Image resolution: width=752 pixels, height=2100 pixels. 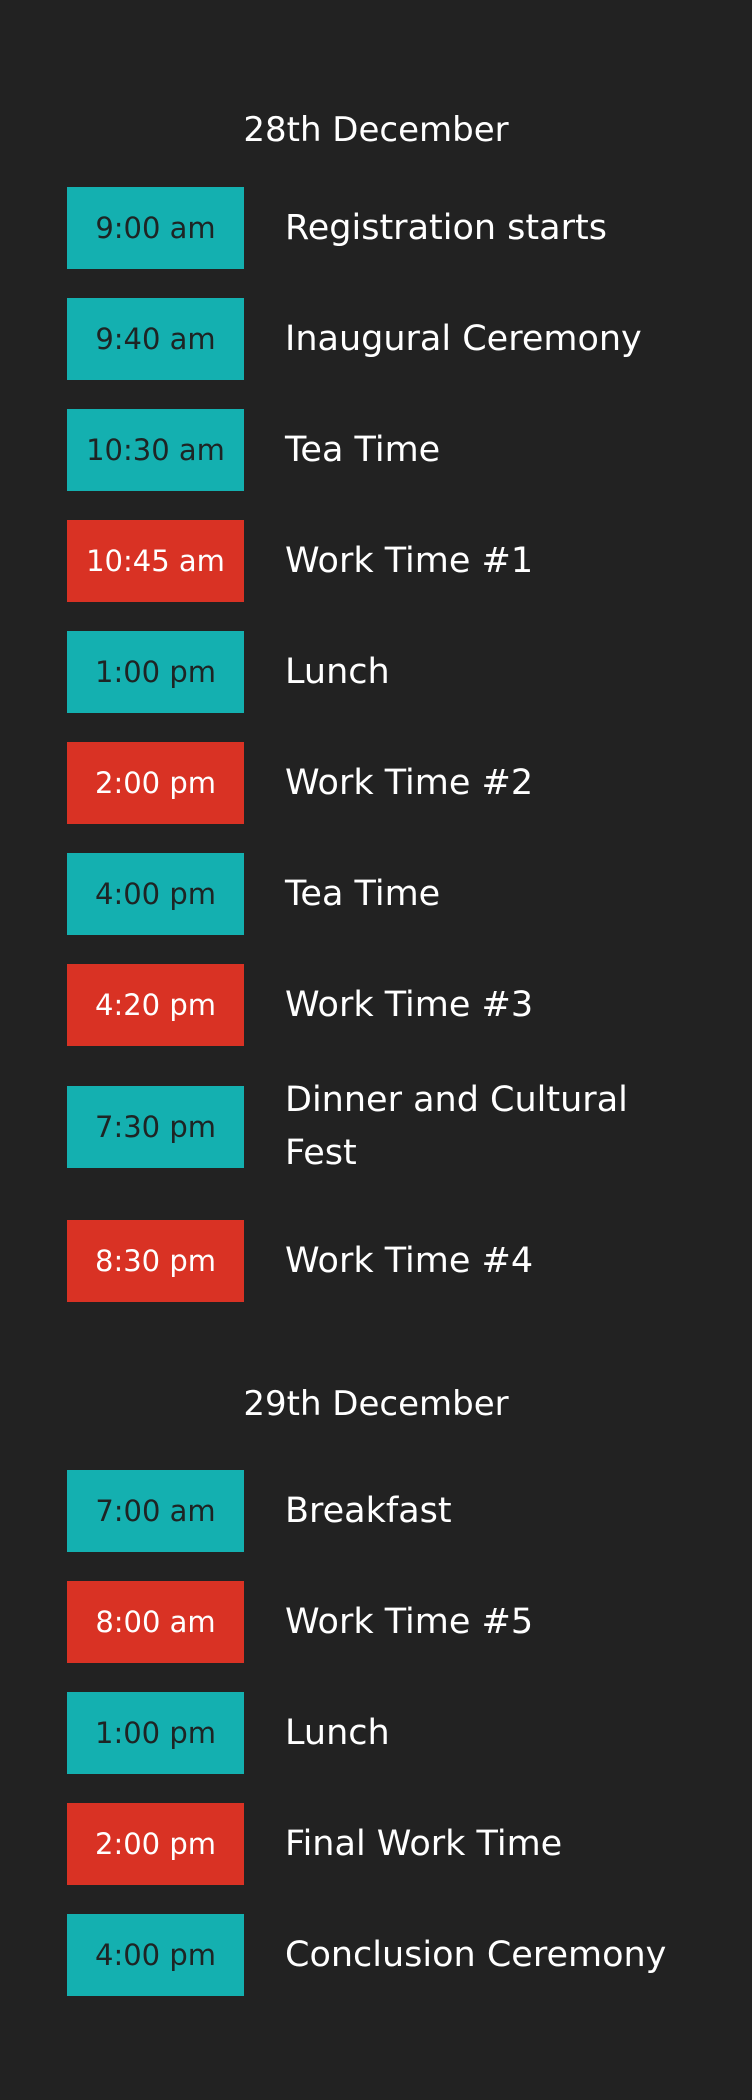 What do you see at coordinates (463, 338) in the screenshot?
I see `event-title: Inaugural Ceremony` at bounding box center [463, 338].